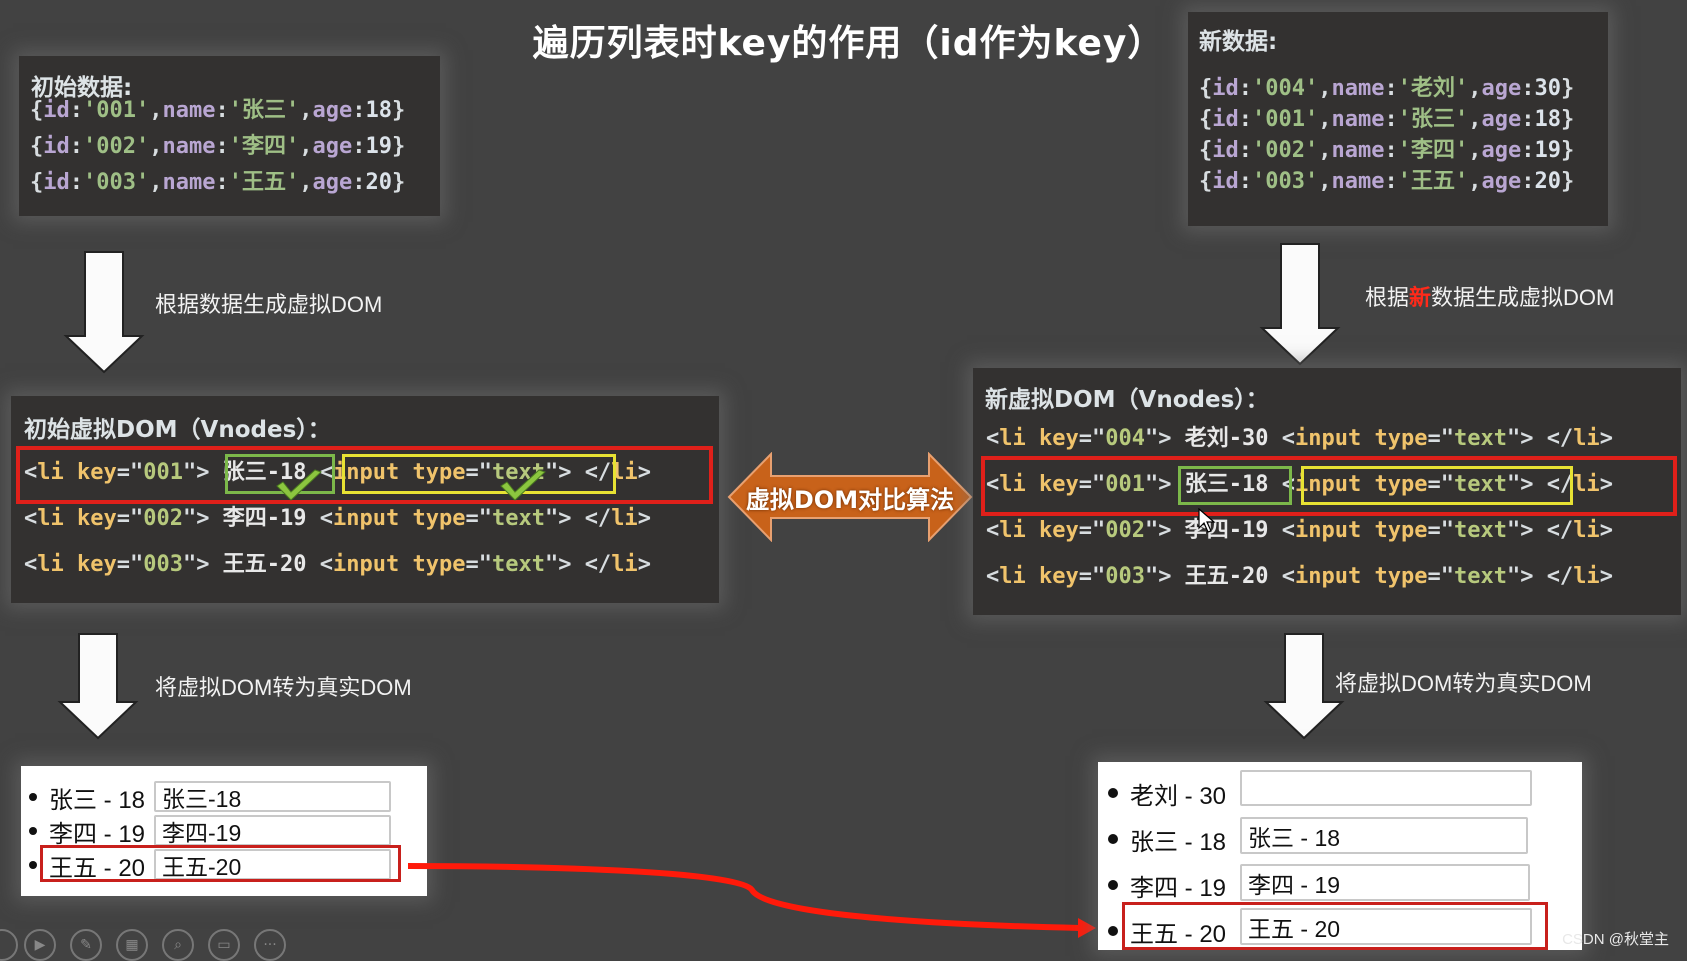 The image size is (1687, 961). Describe the element at coordinates (1489, 296) in the screenshot. I see `generate-new-vdom-caption: 根据新数据生成虚拟DOM` at that location.